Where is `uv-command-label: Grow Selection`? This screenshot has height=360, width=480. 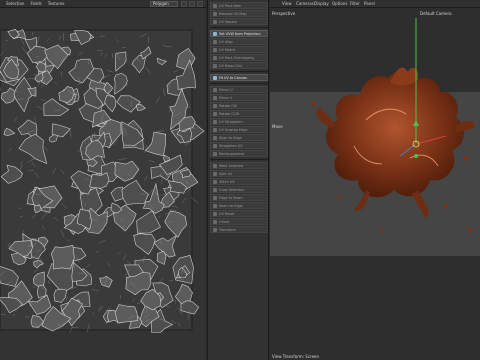
uv-command-label: Grow Selection is located at coordinates (232, 189).